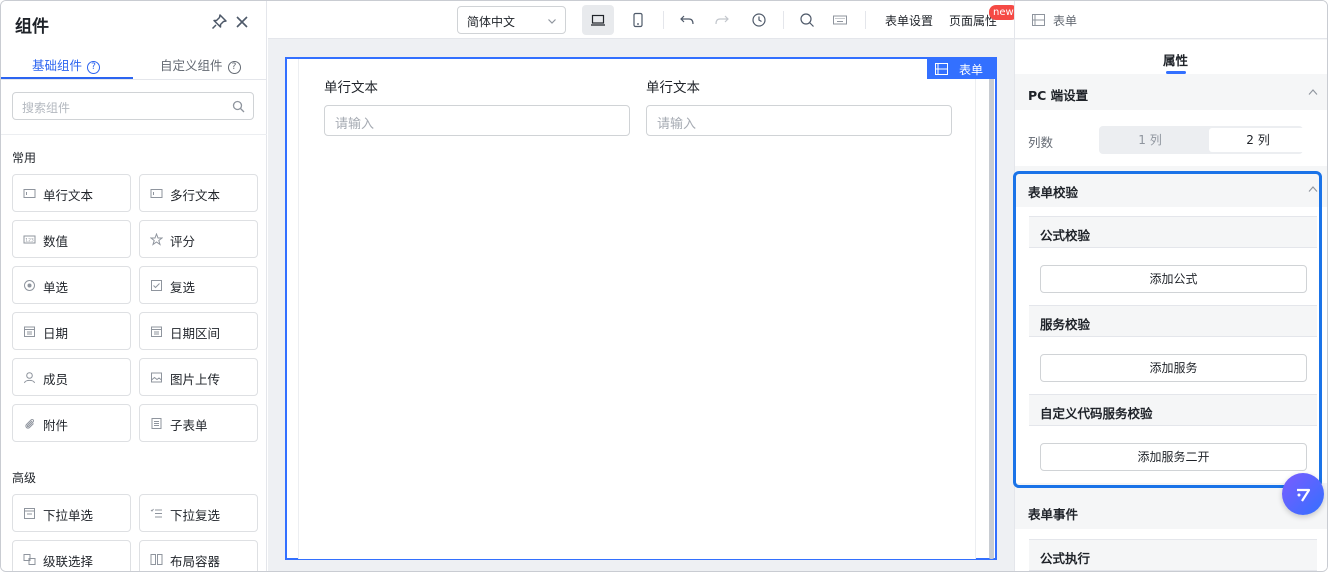 The image size is (1328, 572). I want to click on top-toolbar: 简体中文 表单设置 页面属性 new, so click(643, 20).